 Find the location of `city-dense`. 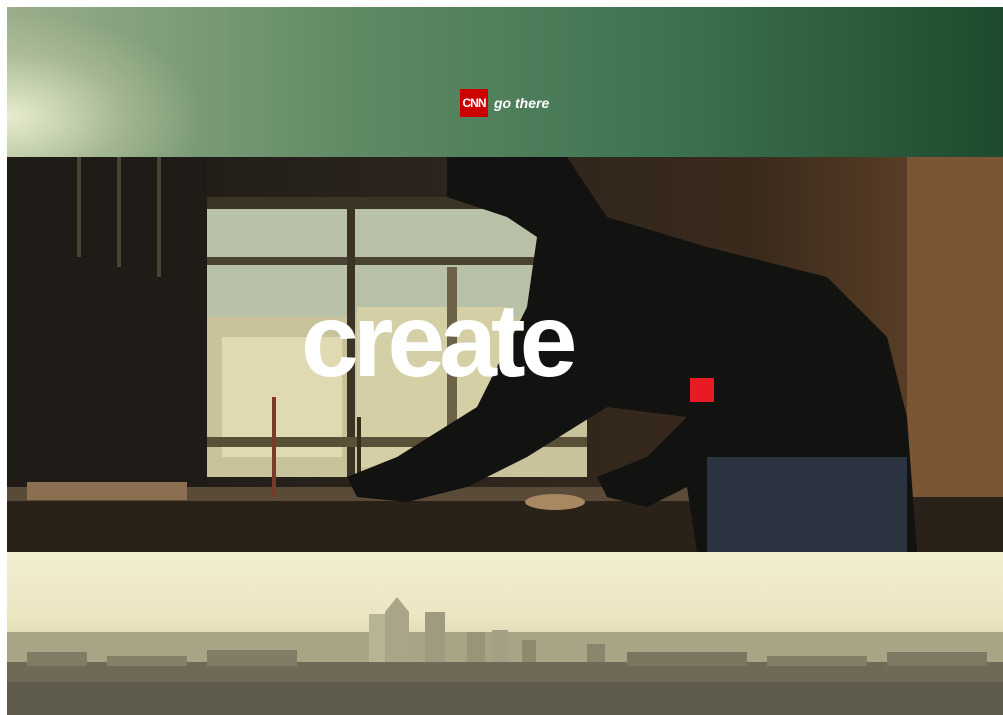

city-dense is located at coordinates (505, 698).